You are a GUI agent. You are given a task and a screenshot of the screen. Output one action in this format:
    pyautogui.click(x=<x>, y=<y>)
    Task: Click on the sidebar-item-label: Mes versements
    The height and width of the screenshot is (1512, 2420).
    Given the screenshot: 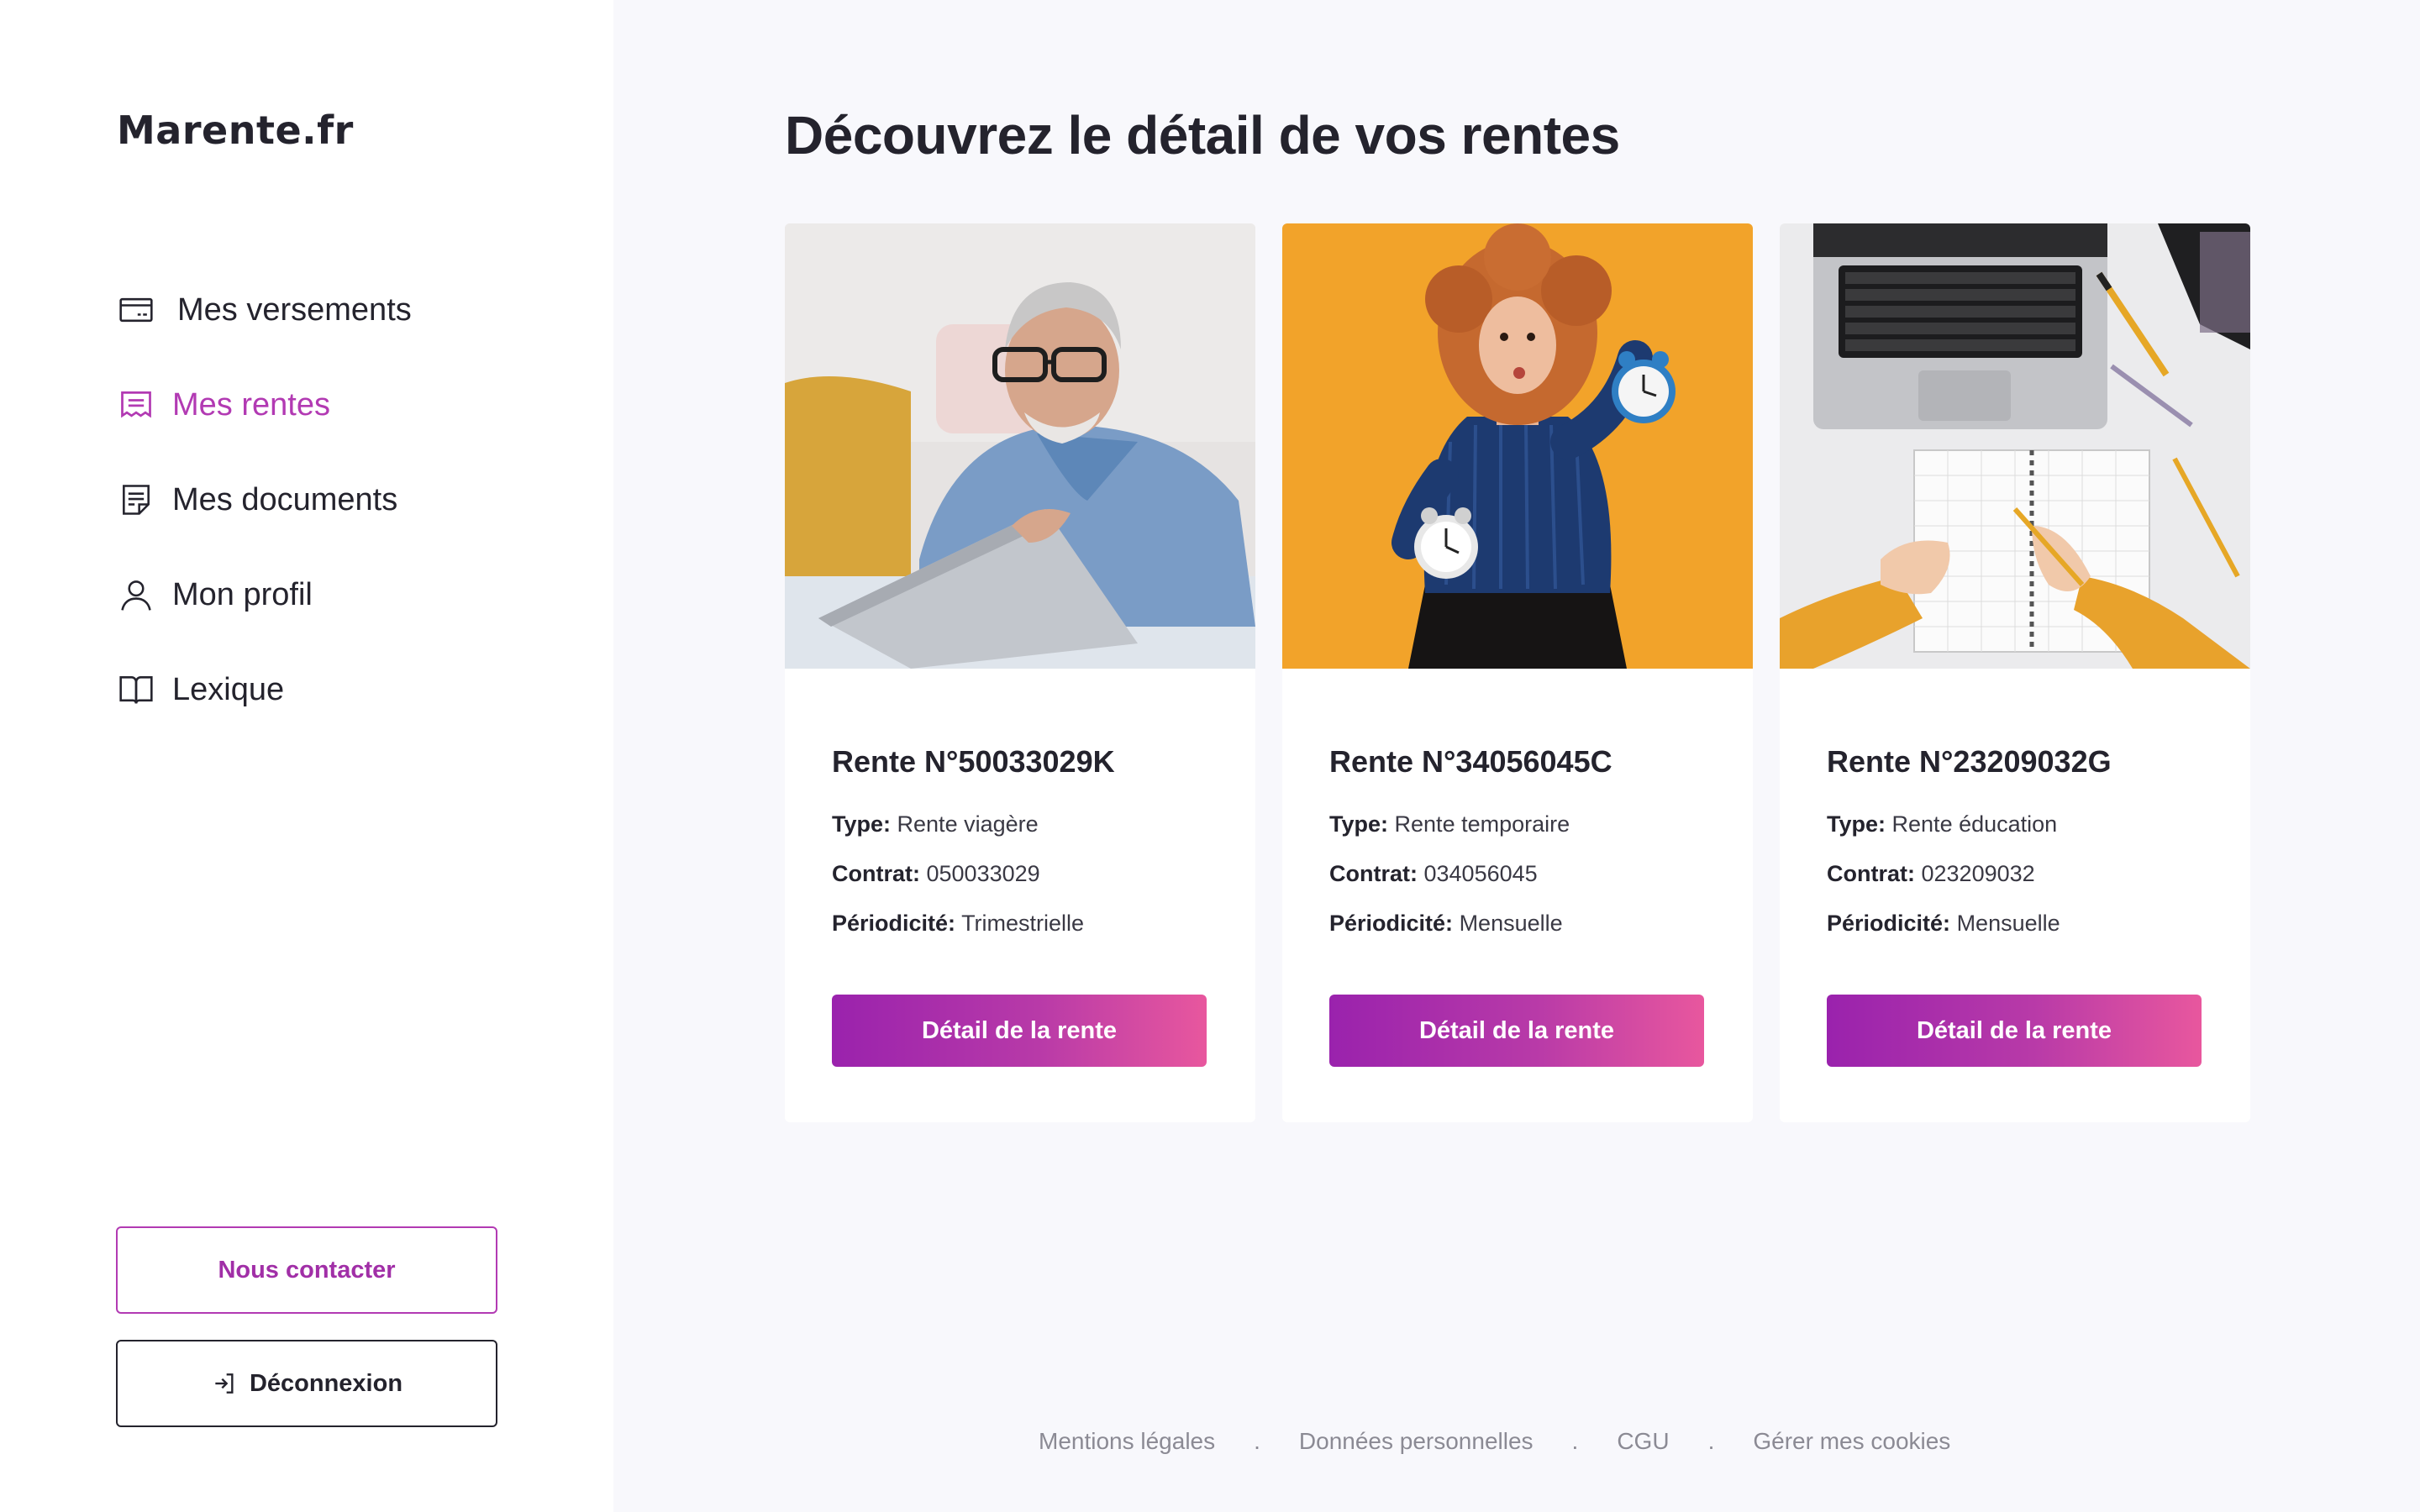 What is the action you would take?
    pyautogui.click(x=294, y=309)
    